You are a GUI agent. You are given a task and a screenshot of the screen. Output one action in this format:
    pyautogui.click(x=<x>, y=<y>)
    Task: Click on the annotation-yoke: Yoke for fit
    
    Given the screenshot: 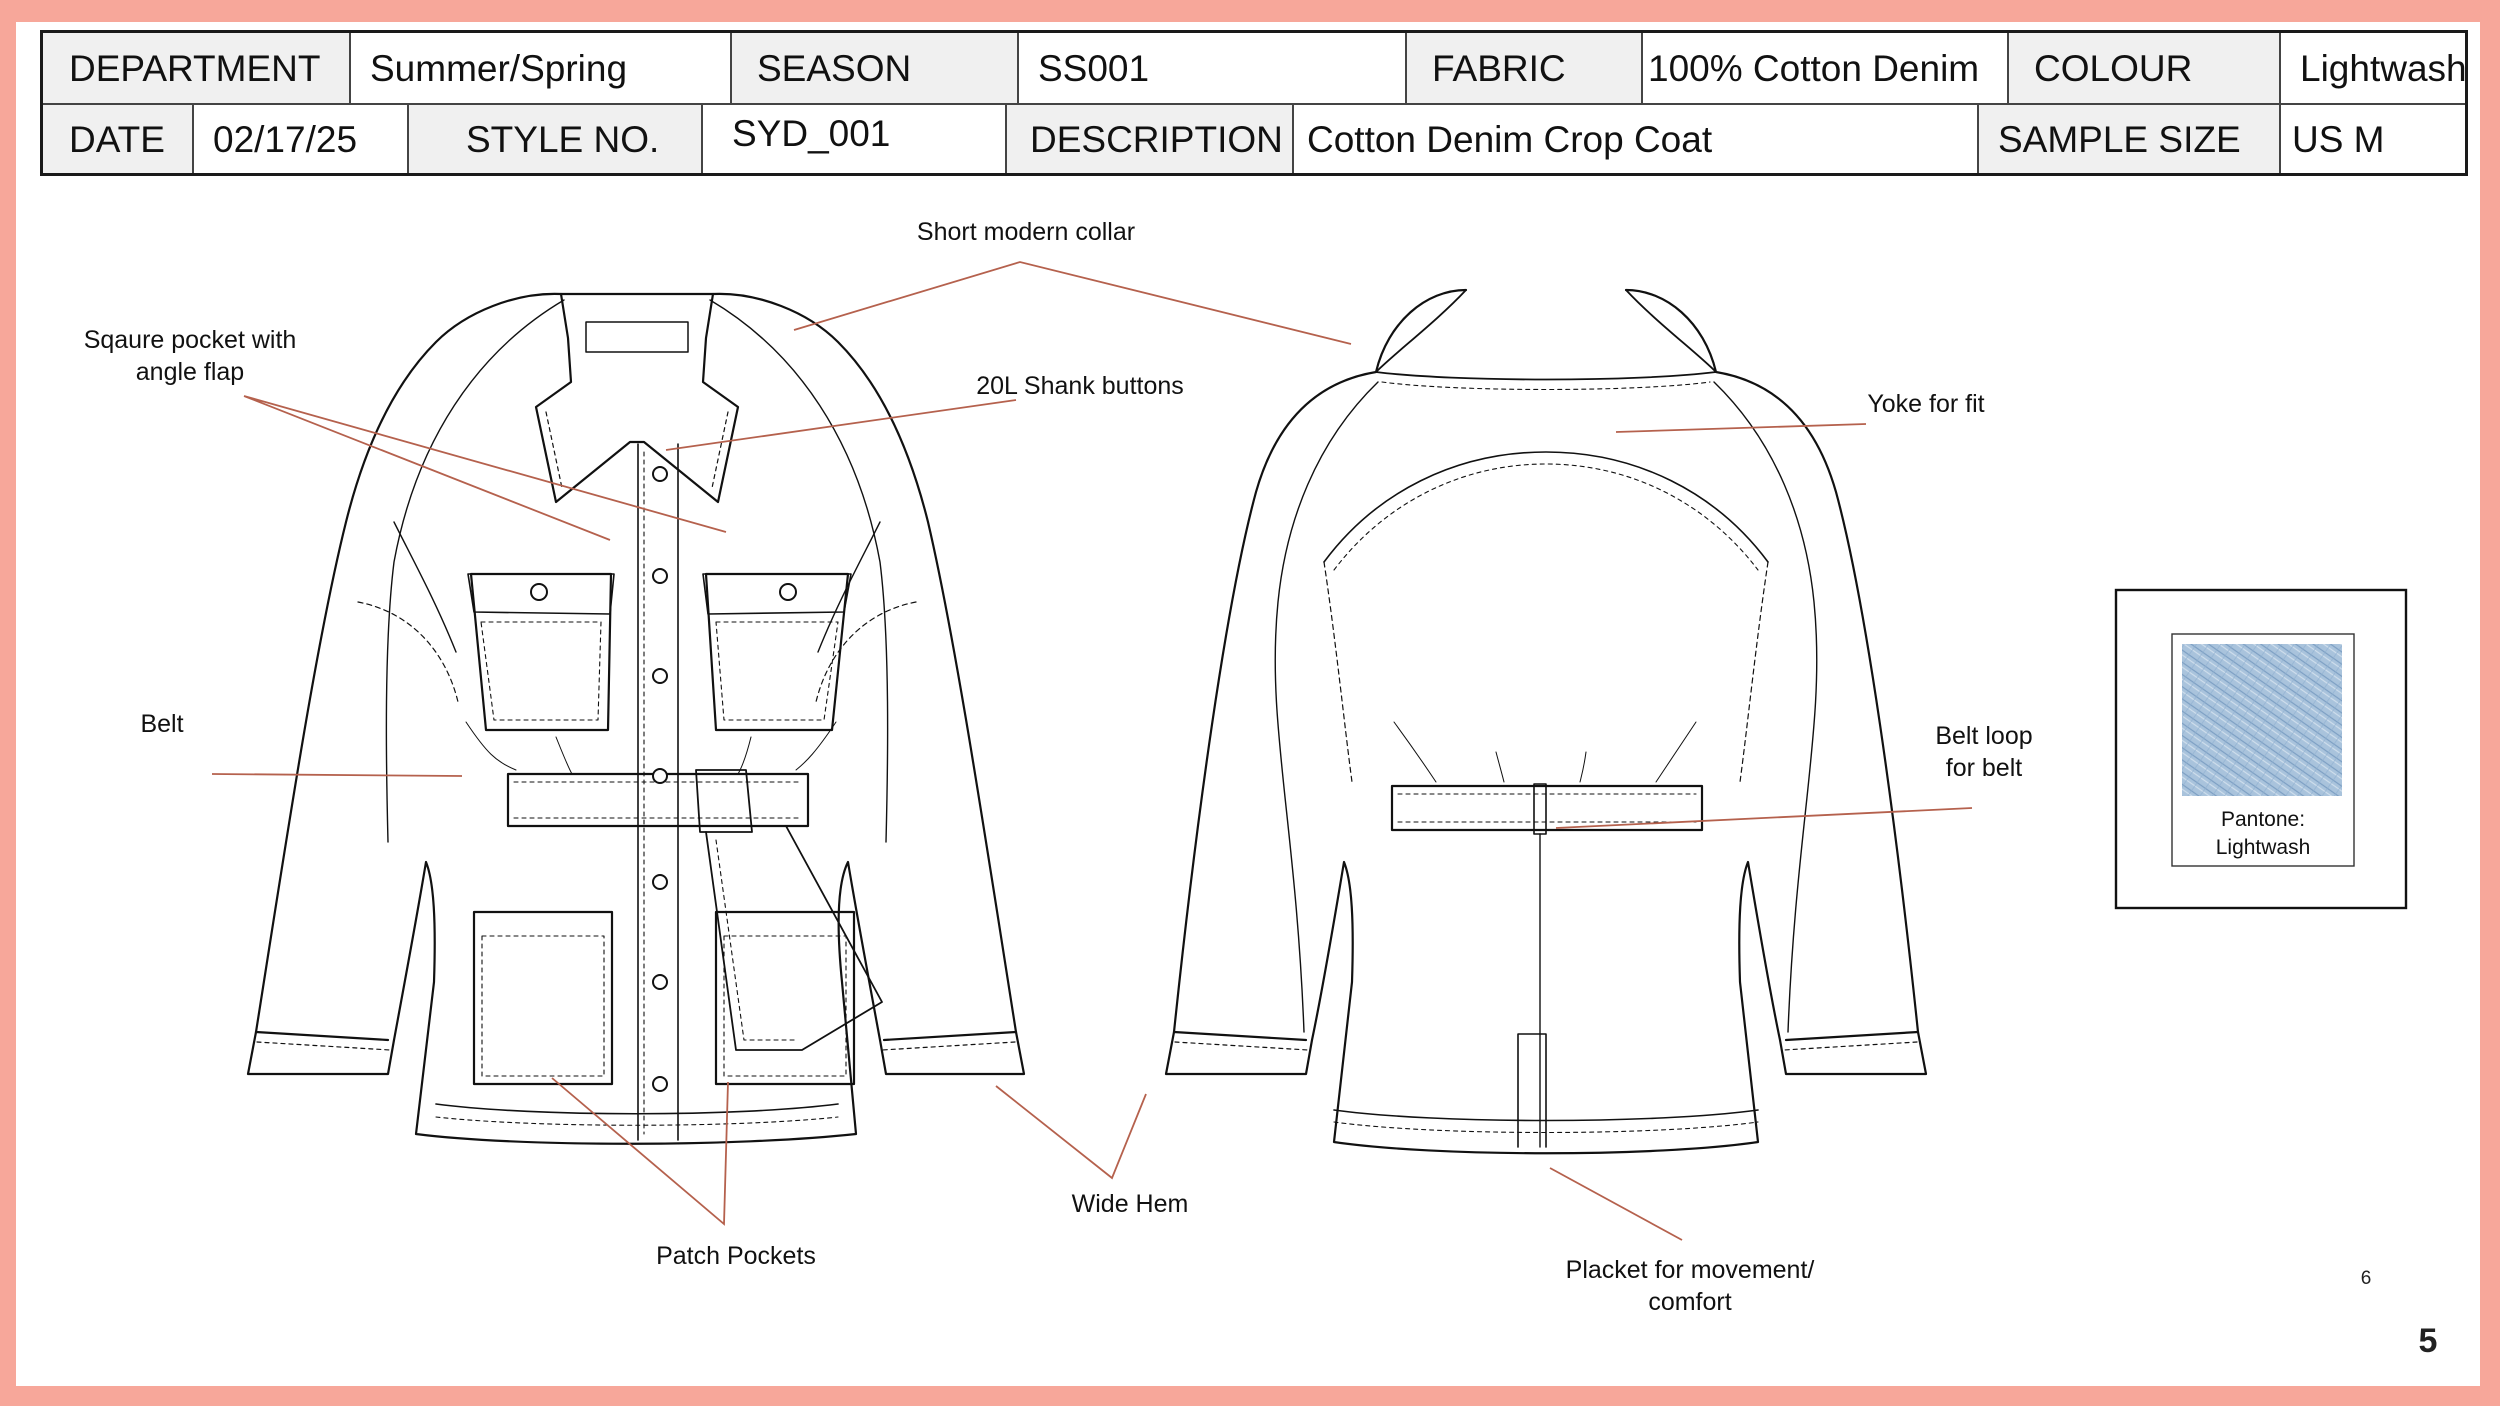 What is the action you would take?
    pyautogui.click(x=1925, y=404)
    